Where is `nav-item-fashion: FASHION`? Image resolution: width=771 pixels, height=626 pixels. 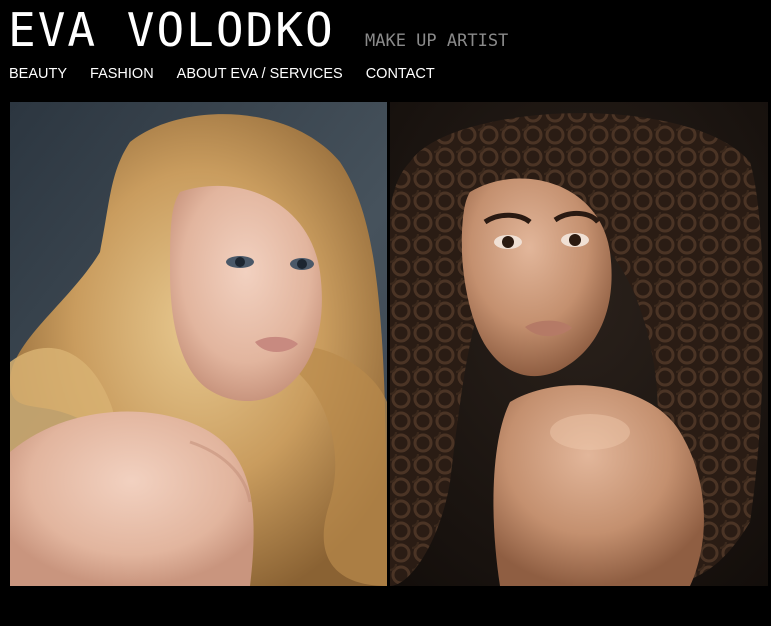
nav-item-fashion: FASHION is located at coordinates (122, 74).